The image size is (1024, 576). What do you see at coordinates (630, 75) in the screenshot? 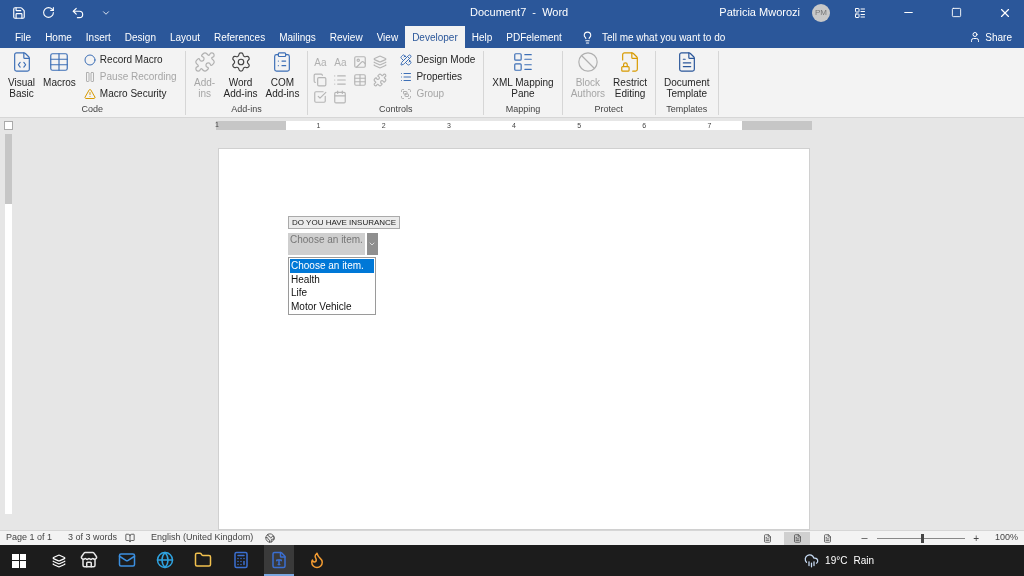
I see `ribbon-button: Restrict Editing` at bounding box center [630, 75].